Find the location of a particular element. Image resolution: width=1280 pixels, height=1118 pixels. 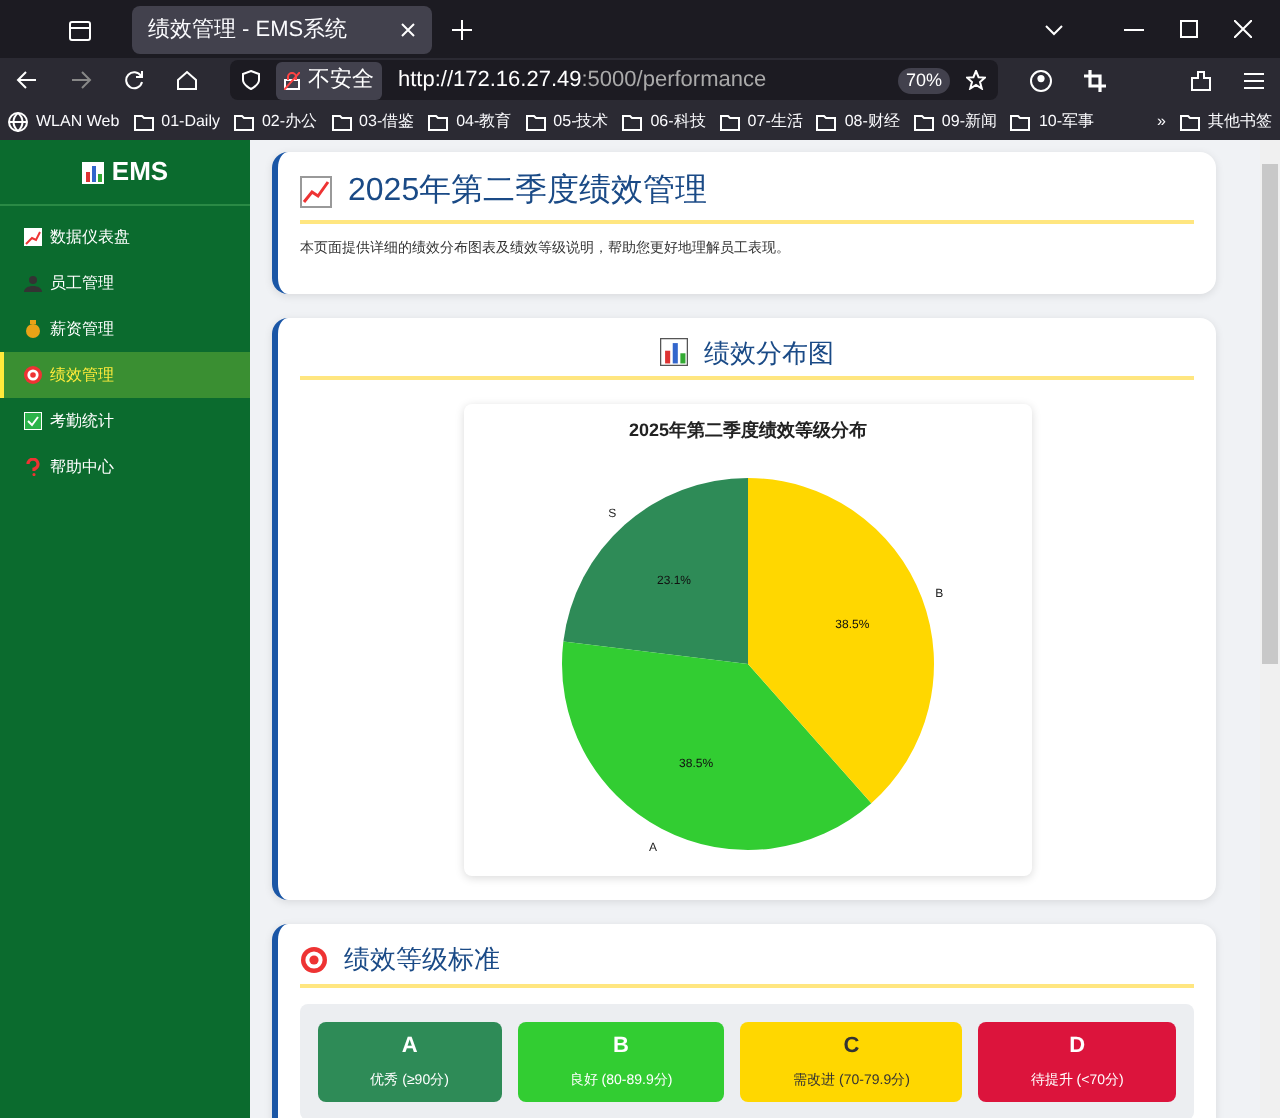

section-heading: 绩效等级标准 is located at coordinates (422, 960).